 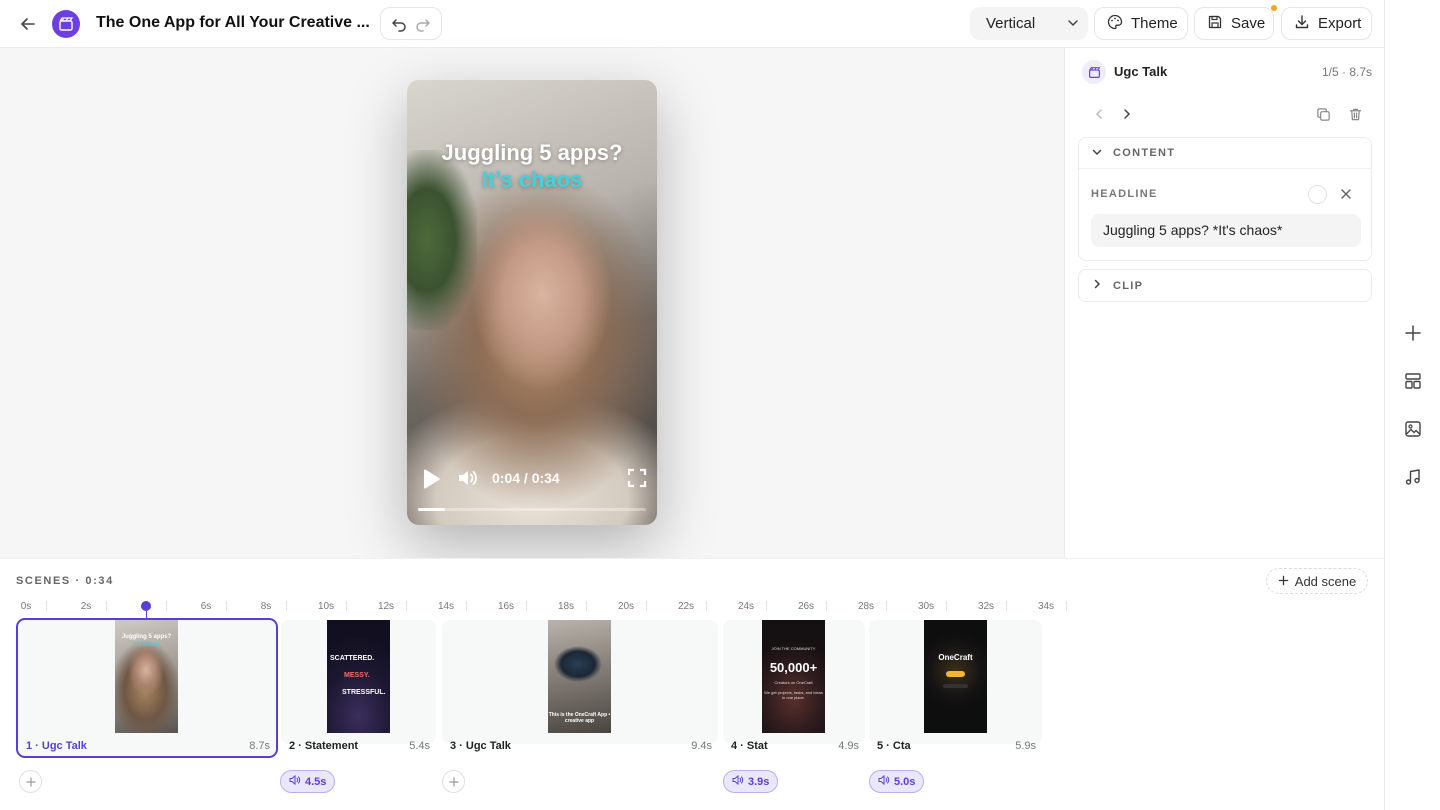 I want to click on thumb-text: 50,000+, so click(x=793, y=667).